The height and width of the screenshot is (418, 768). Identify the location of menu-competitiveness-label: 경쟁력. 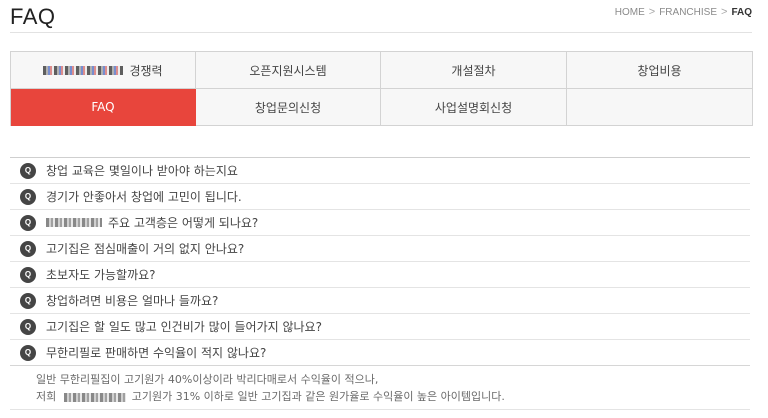
(146, 70).